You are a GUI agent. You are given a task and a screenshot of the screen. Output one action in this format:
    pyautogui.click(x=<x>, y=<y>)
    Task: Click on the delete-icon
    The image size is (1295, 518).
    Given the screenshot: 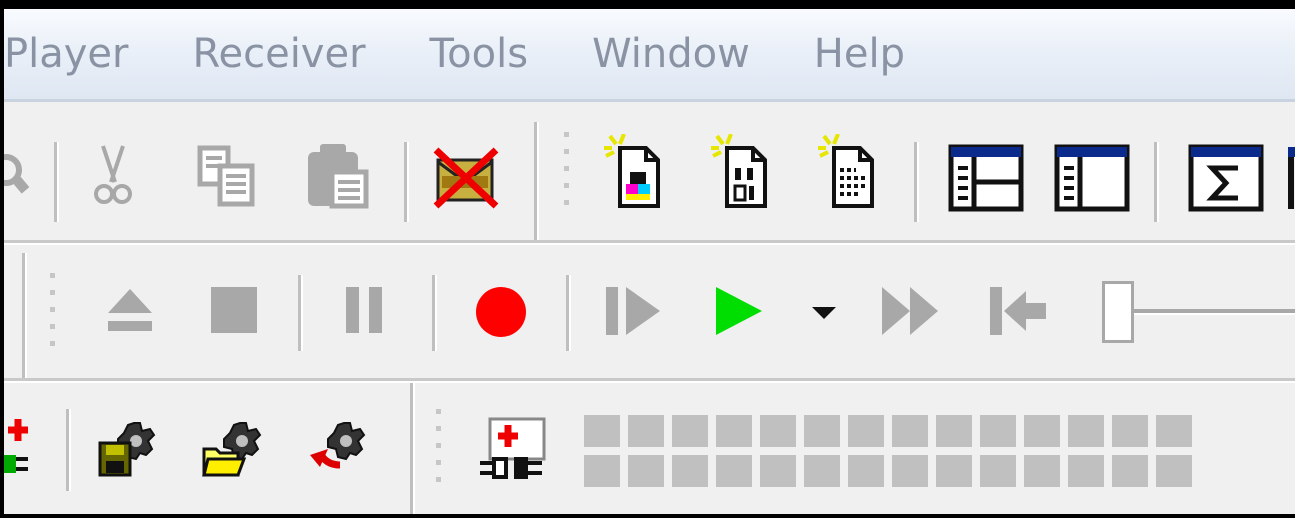 What is the action you would take?
    pyautogui.click(x=467, y=177)
    